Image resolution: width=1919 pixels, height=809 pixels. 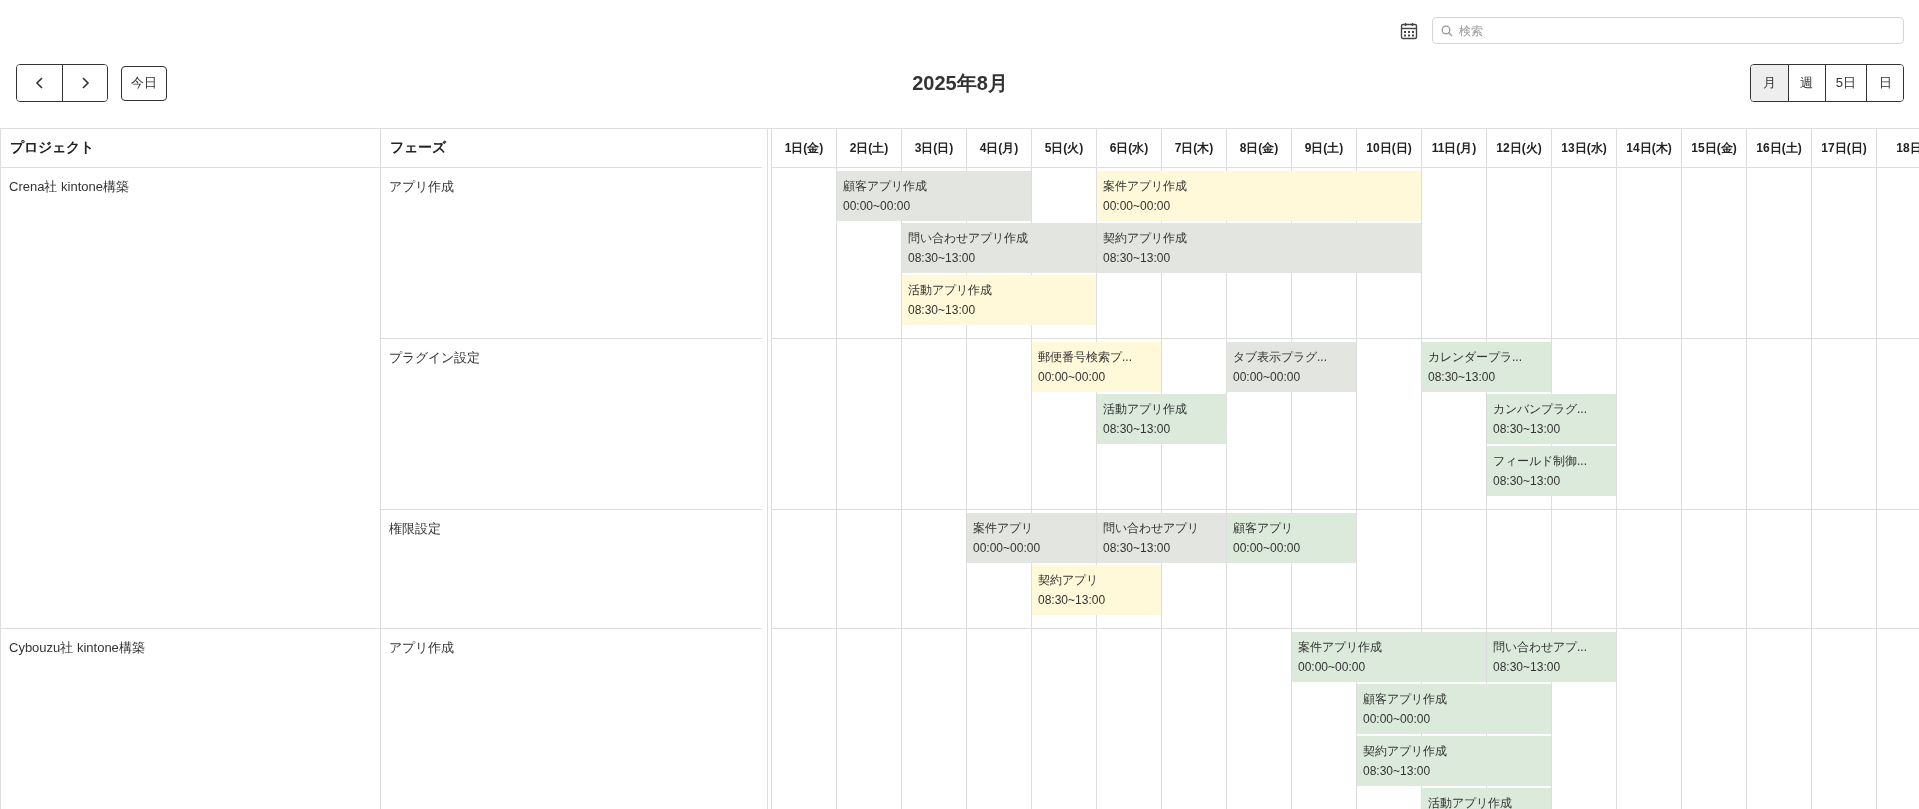 What do you see at coordinates (1003, 528) in the screenshot?
I see `event-title: 案件アプリ` at bounding box center [1003, 528].